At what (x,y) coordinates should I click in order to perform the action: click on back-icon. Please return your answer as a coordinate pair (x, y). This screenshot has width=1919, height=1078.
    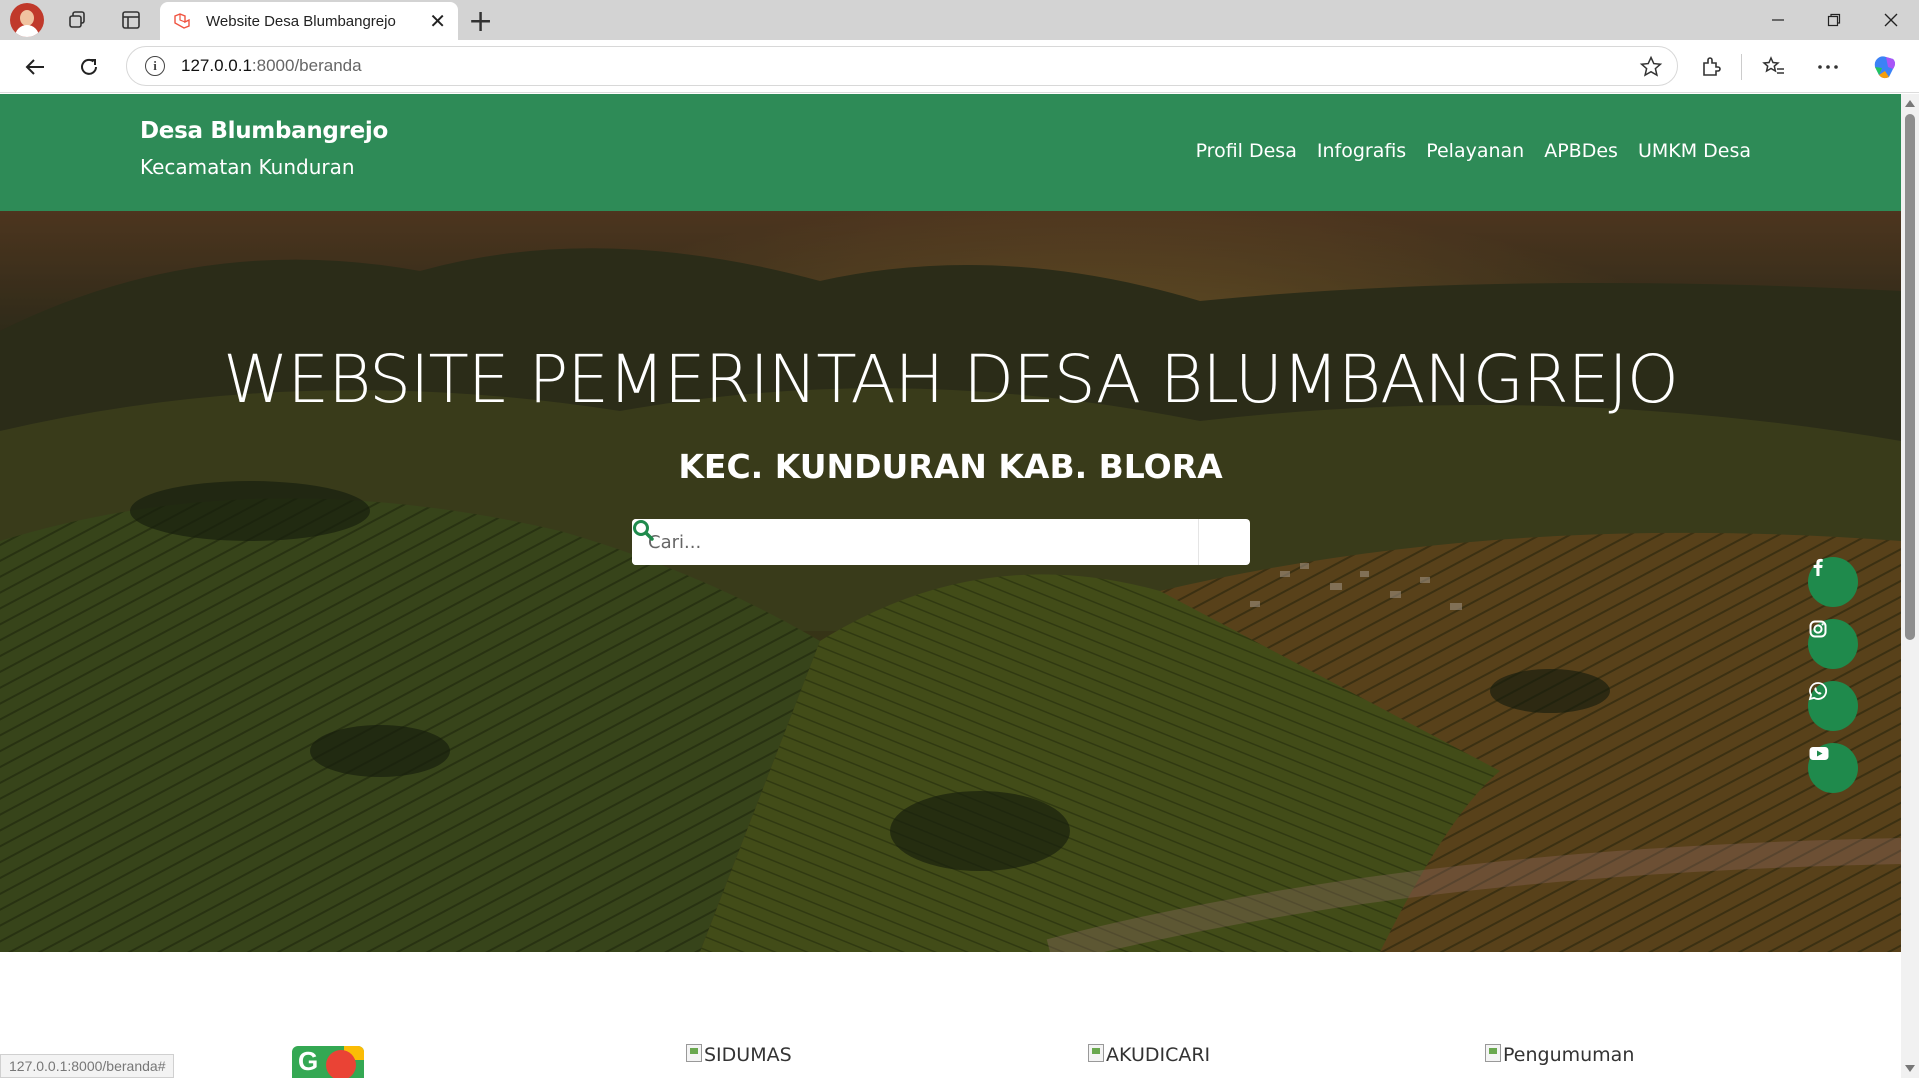
    Looking at the image, I should click on (35, 67).